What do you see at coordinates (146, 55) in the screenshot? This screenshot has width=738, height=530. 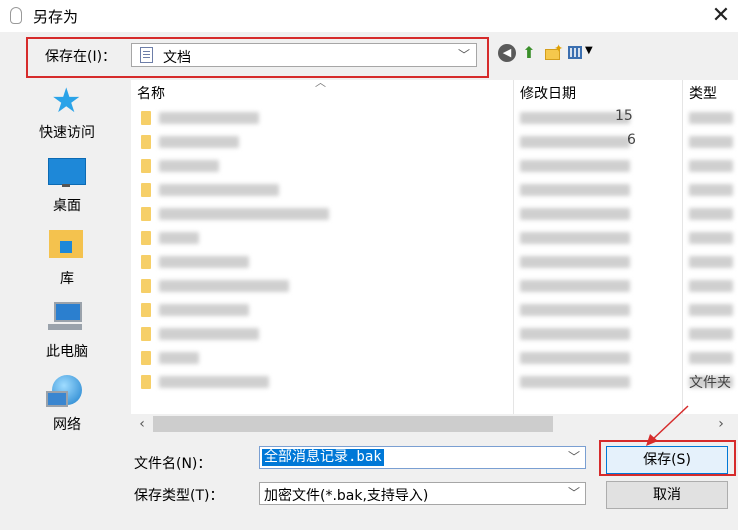 I see `documents-icon` at bounding box center [146, 55].